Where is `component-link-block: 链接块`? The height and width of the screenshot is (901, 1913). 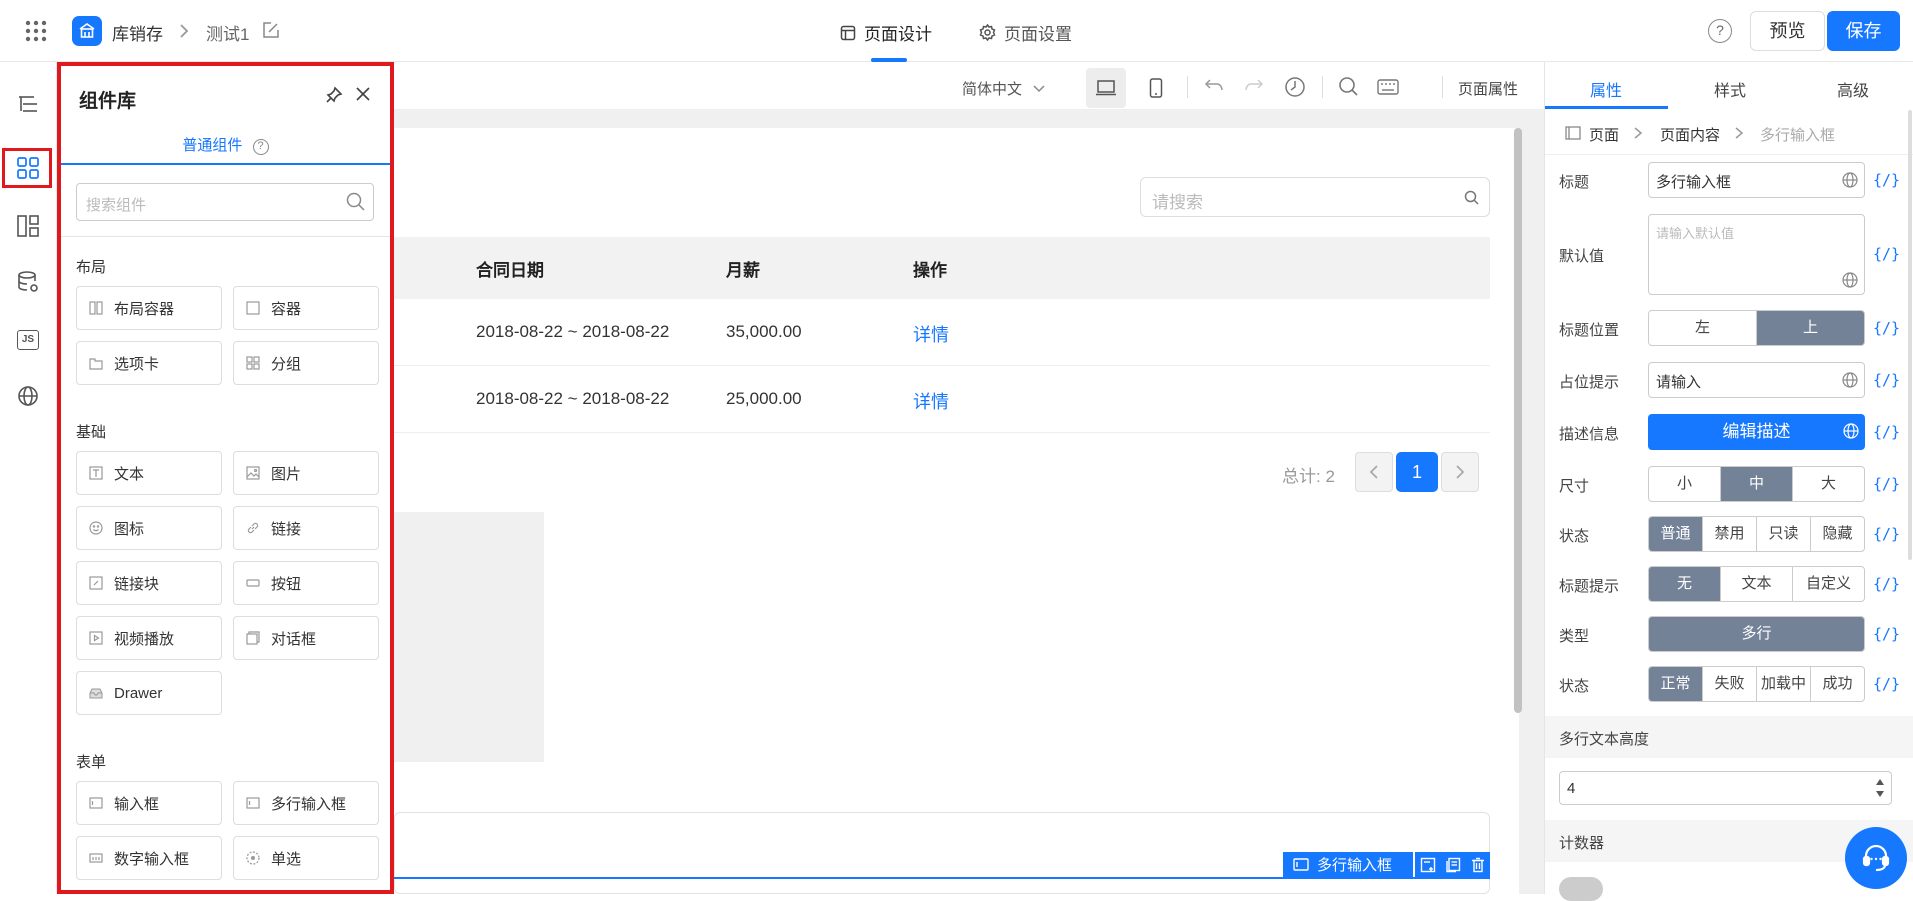
component-link-block: 链接块 is located at coordinates (149, 583).